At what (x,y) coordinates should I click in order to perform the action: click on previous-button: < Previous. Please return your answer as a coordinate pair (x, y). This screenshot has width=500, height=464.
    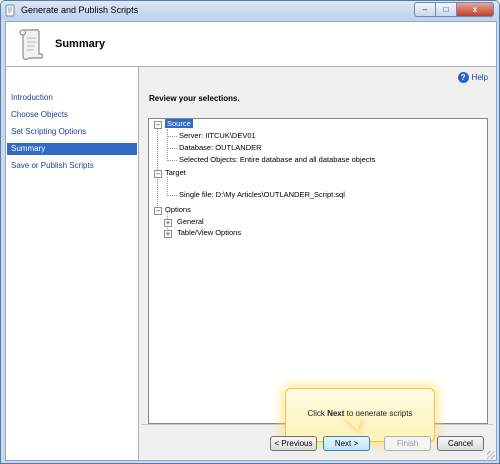
    Looking at the image, I should click on (293, 443).